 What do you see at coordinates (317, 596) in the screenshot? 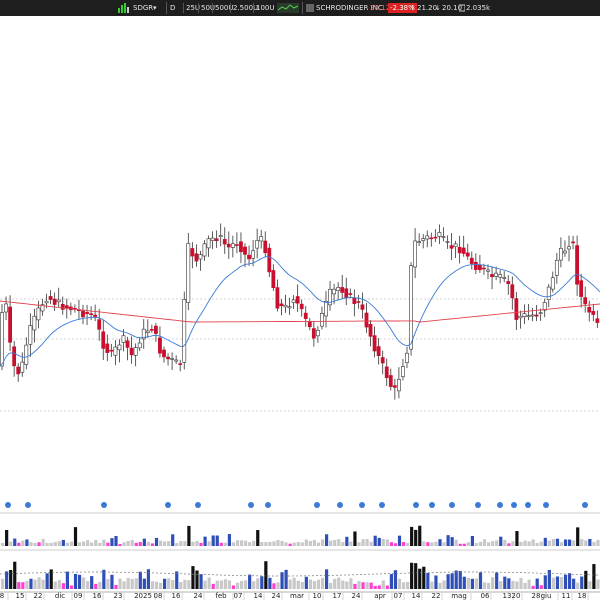
I see `date-label: 10` at bounding box center [317, 596].